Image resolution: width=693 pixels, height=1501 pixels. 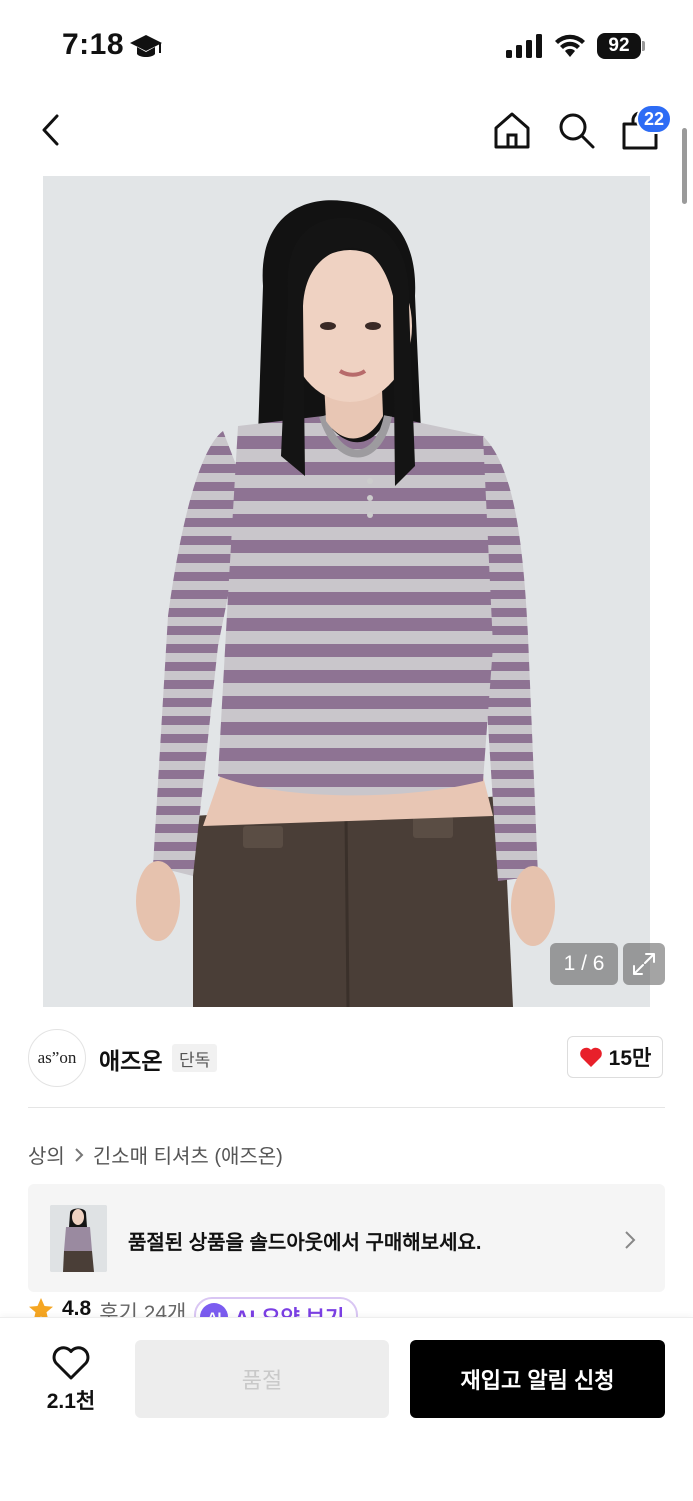 What do you see at coordinates (524, 46) in the screenshot?
I see `signal-icon` at bounding box center [524, 46].